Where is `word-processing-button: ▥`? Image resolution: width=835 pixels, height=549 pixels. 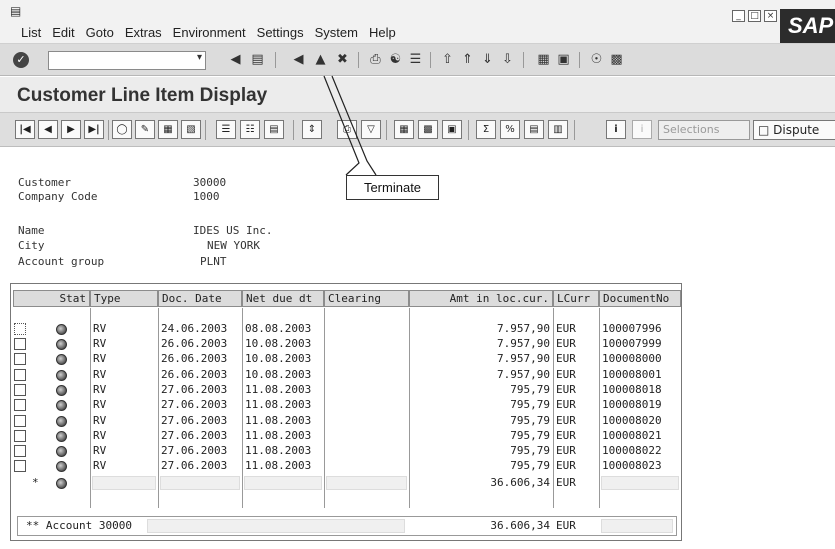 word-processing-button: ▥ is located at coordinates (558, 129).